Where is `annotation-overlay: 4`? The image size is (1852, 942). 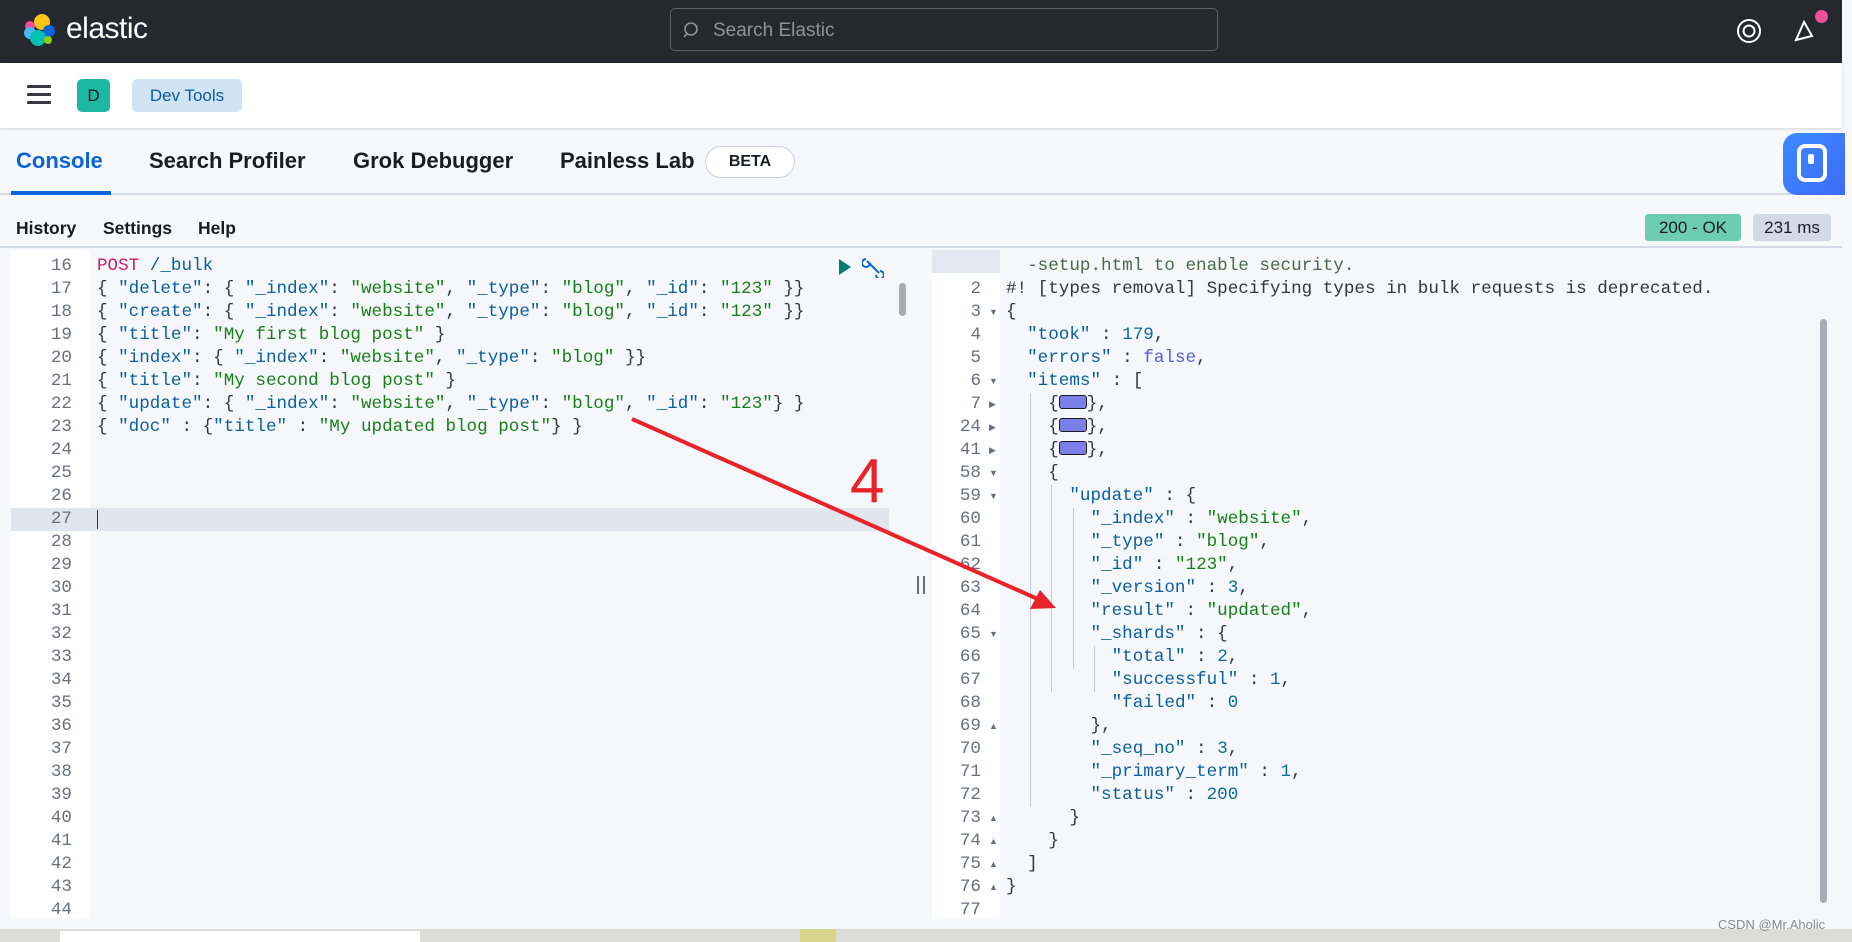 annotation-overlay: 4 is located at coordinates (843, 513).